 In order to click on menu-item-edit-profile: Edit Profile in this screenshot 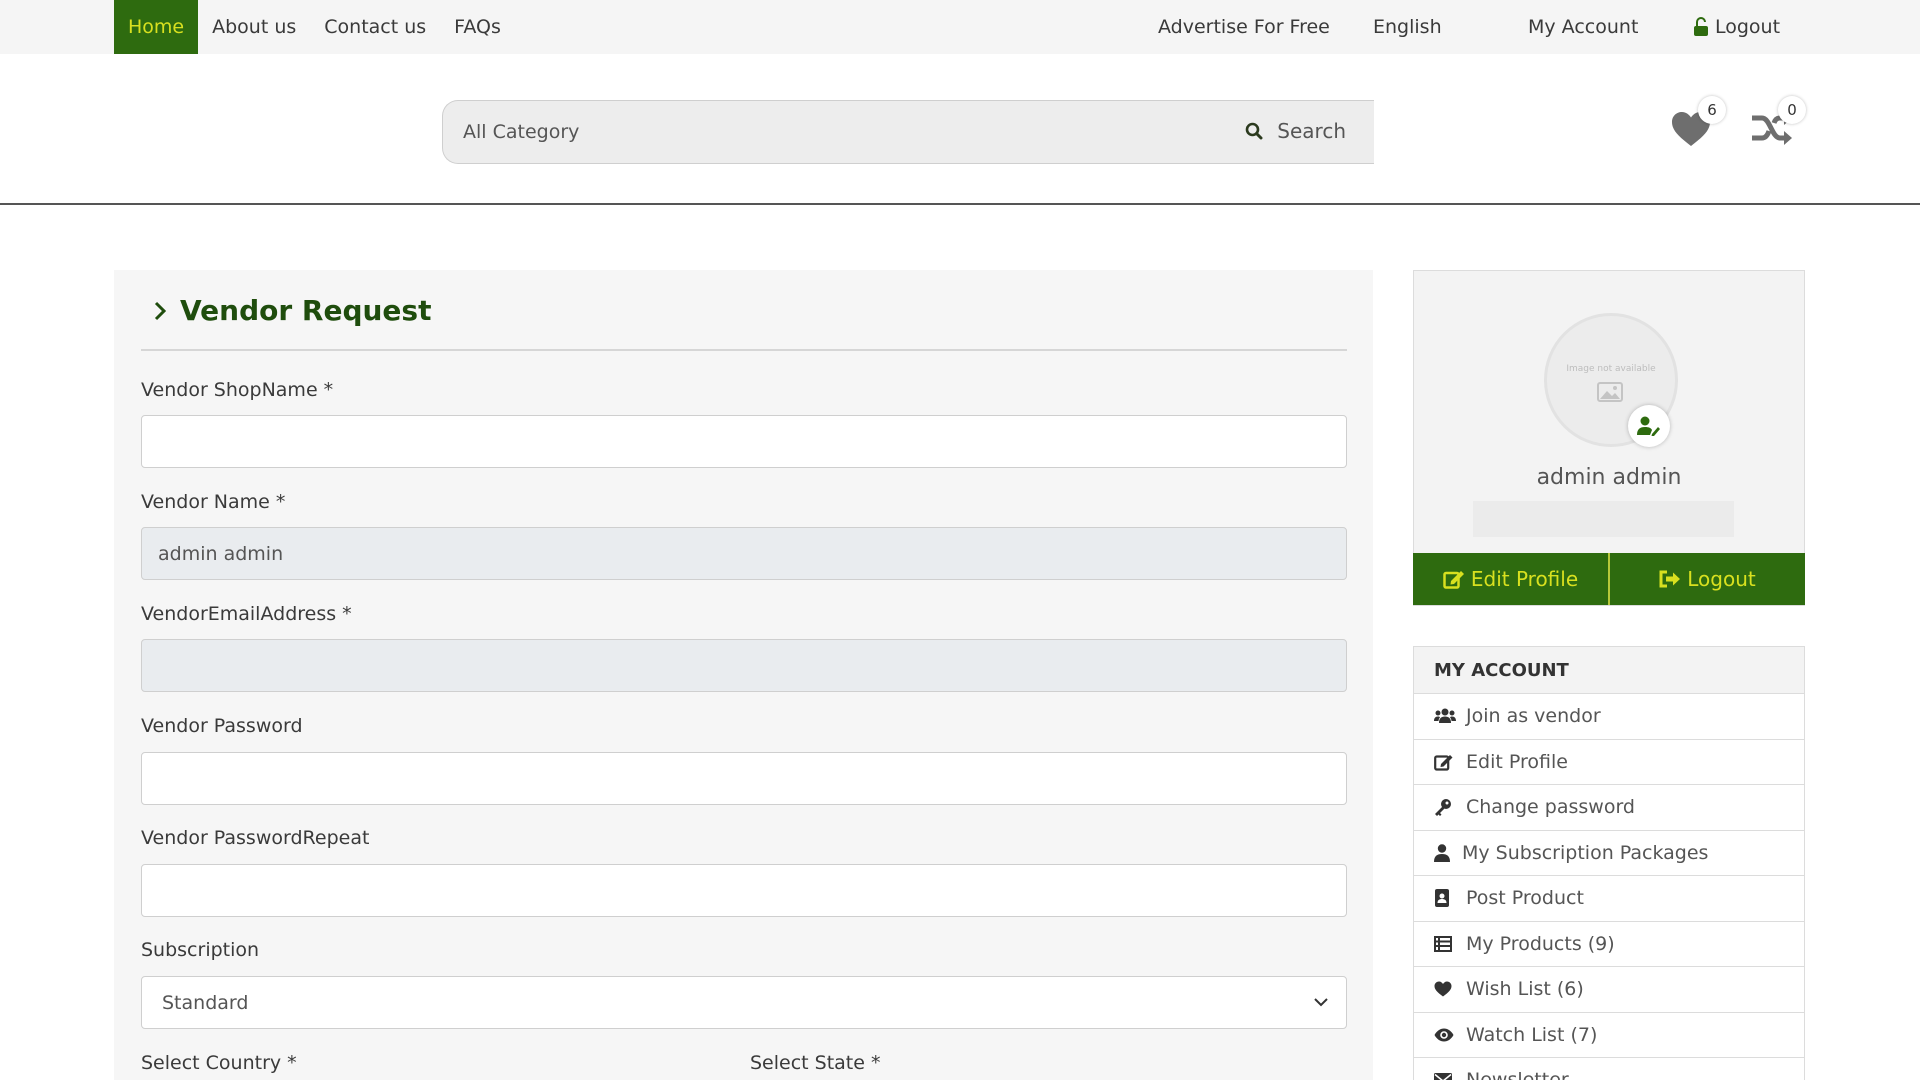, I will do `click(1609, 761)`.